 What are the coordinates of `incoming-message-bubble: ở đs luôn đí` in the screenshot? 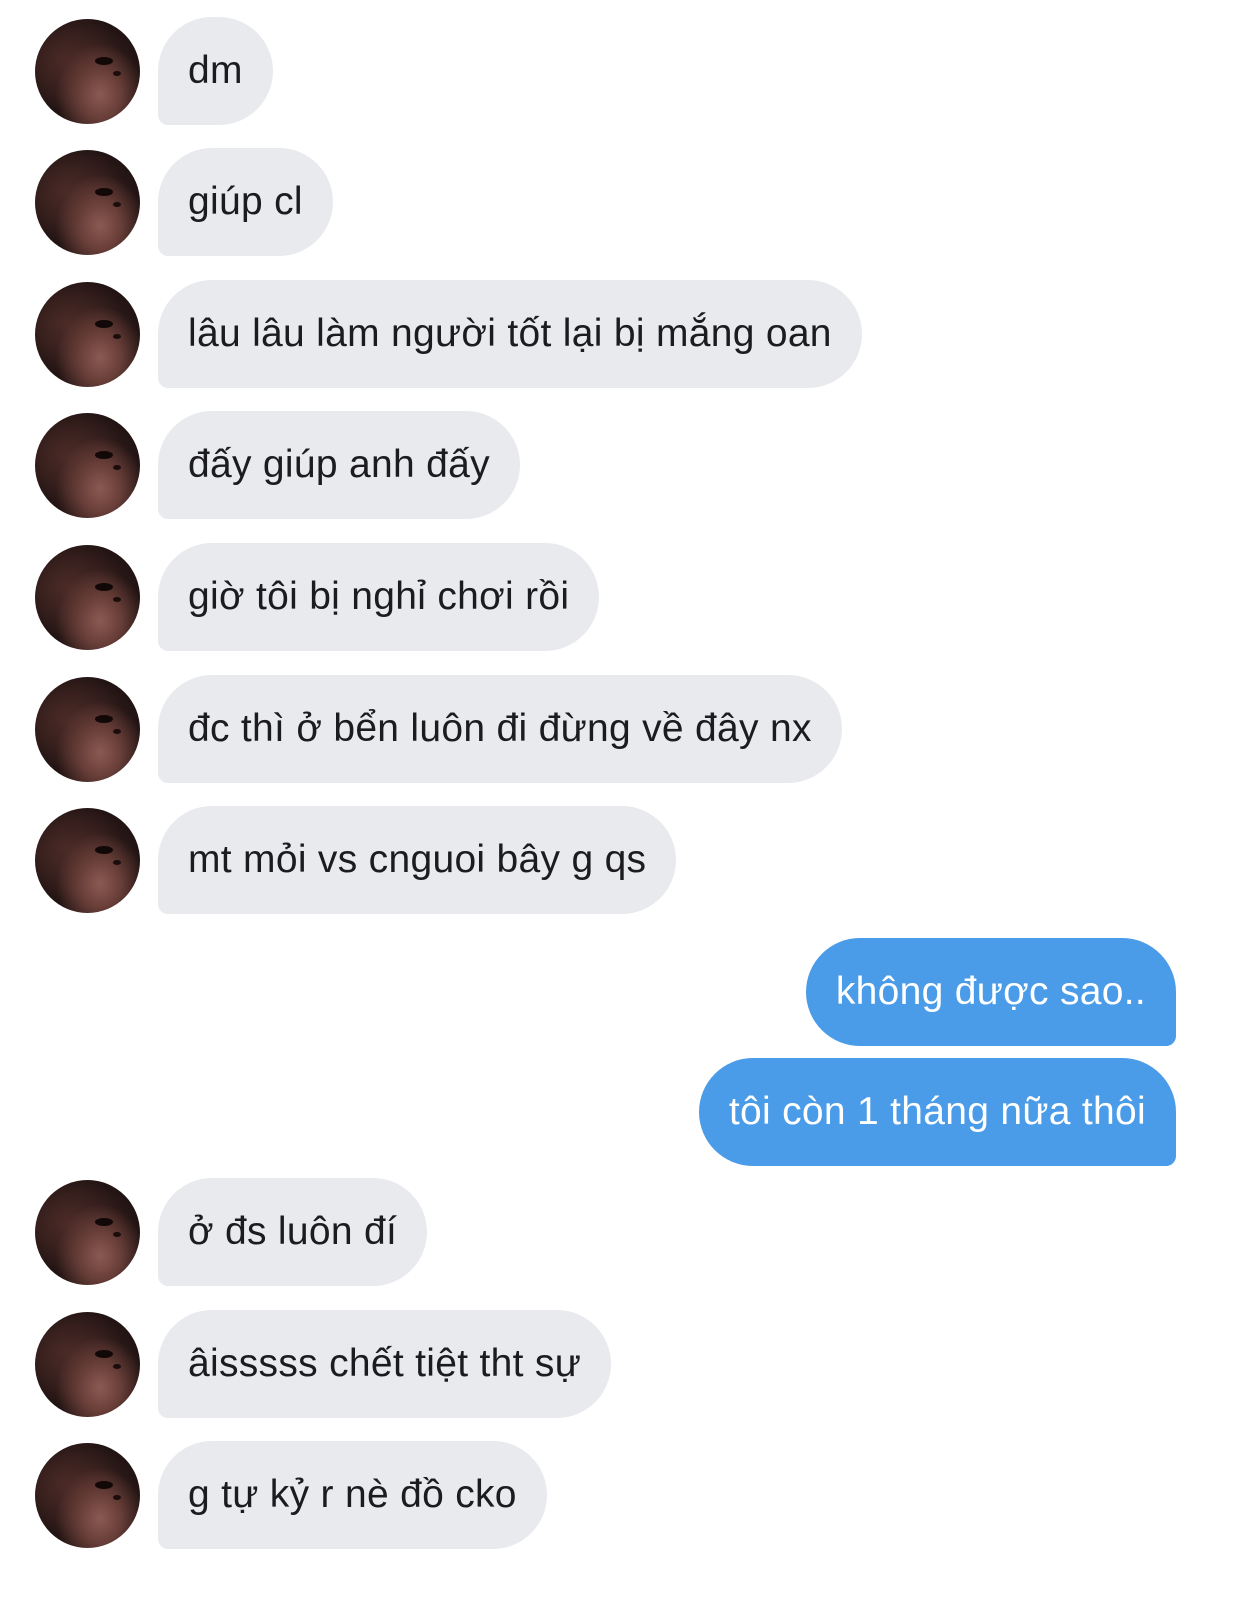 It's located at (293, 1232).